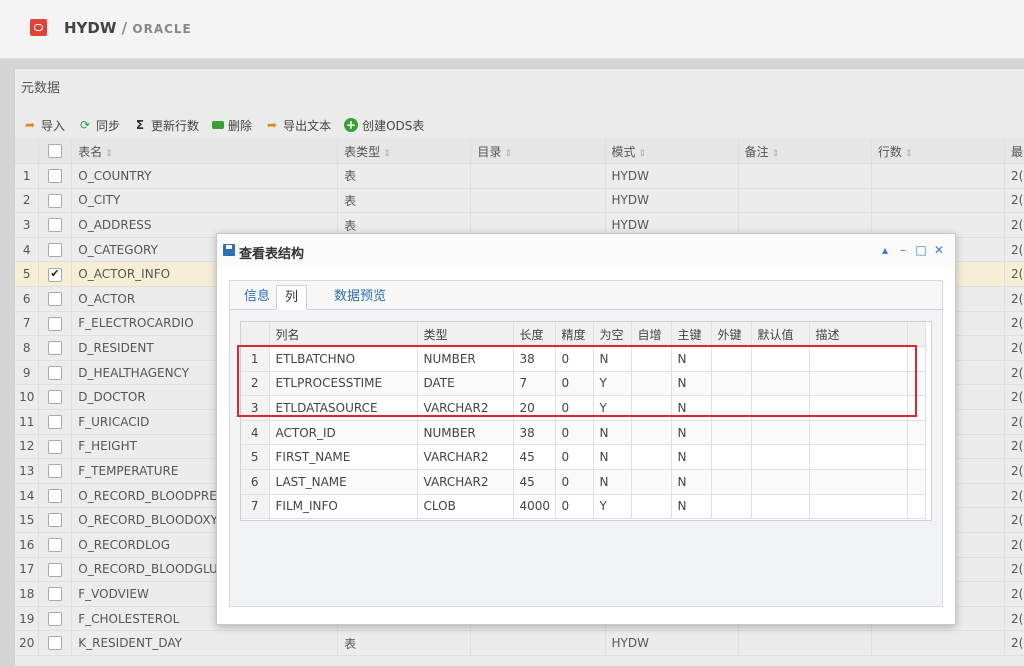 The width and height of the screenshot is (1024, 667). What do you see at coordinates (583, 408) in the screenshot?
I see `column-row: 3 ETLDATASOURCE VARCHAR2 20 0 Y N` at bounding box center [583, 408].